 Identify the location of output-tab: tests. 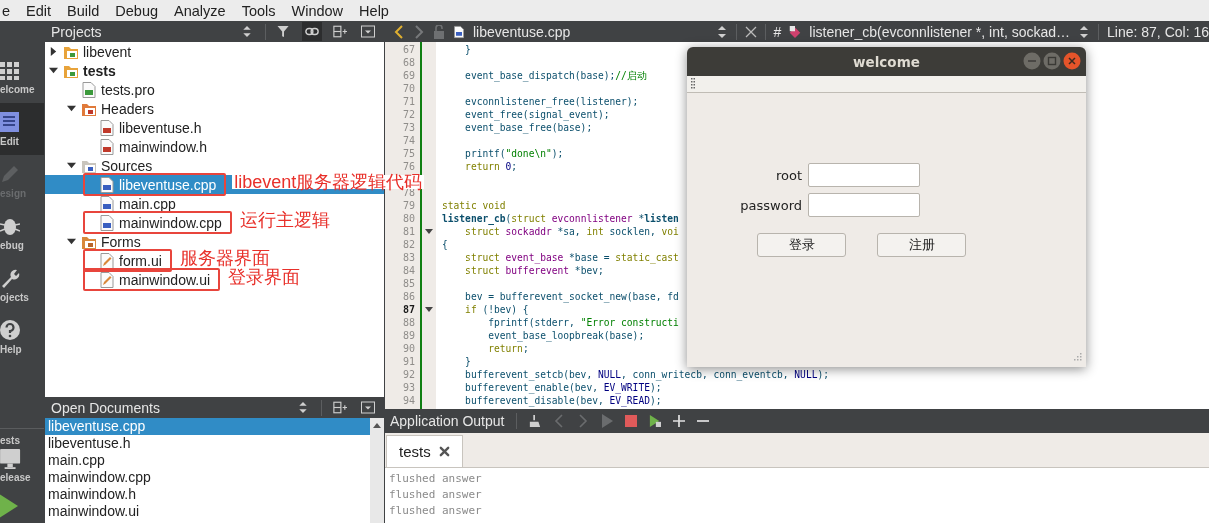
(424, 451).